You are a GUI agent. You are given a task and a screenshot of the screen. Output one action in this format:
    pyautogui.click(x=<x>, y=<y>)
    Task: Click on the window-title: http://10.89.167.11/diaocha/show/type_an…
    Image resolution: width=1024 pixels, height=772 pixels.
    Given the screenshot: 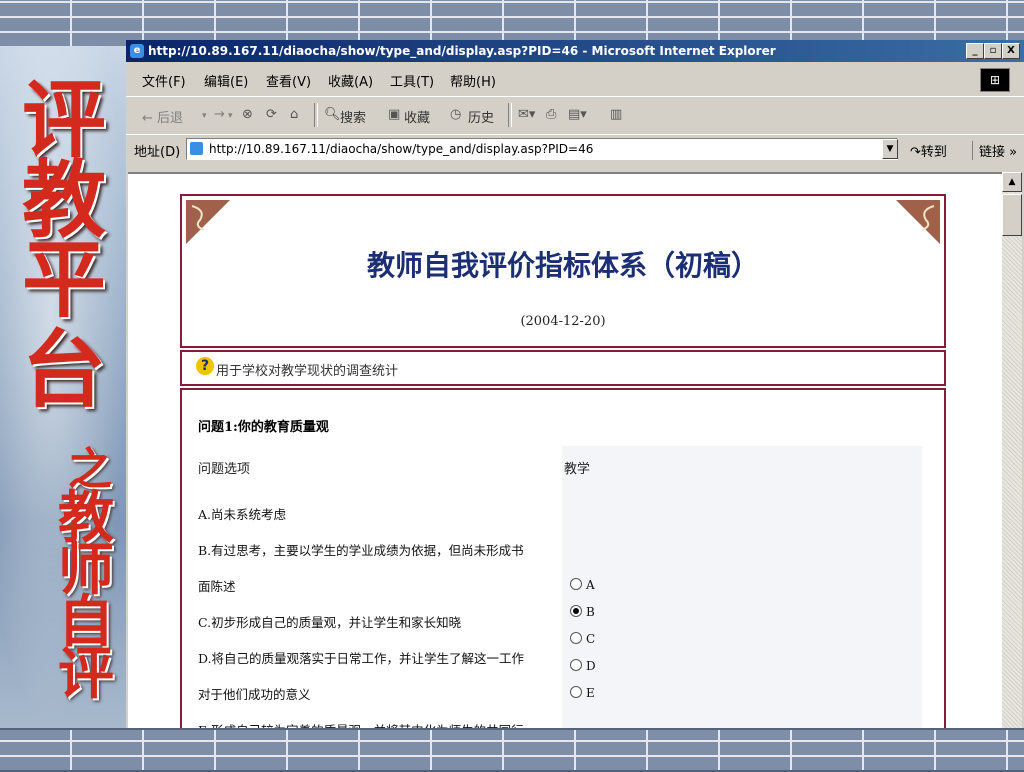 What is the action you would take?
    pyautogui.click(x=462, y=51)
    